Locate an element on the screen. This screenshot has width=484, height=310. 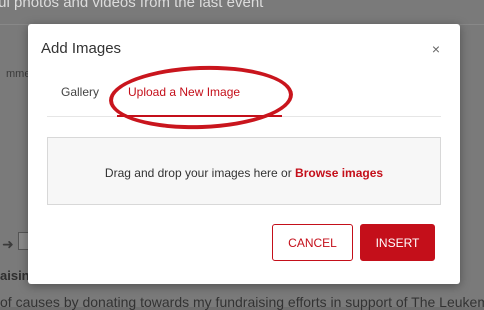
active-tab-indicator is located at coordinates (199, 116).